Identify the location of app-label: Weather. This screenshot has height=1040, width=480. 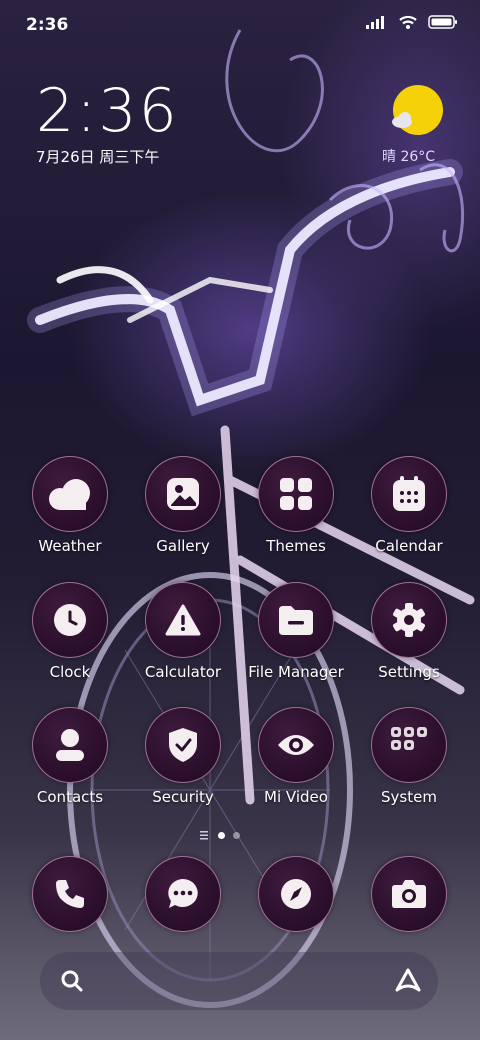
(70, 546).